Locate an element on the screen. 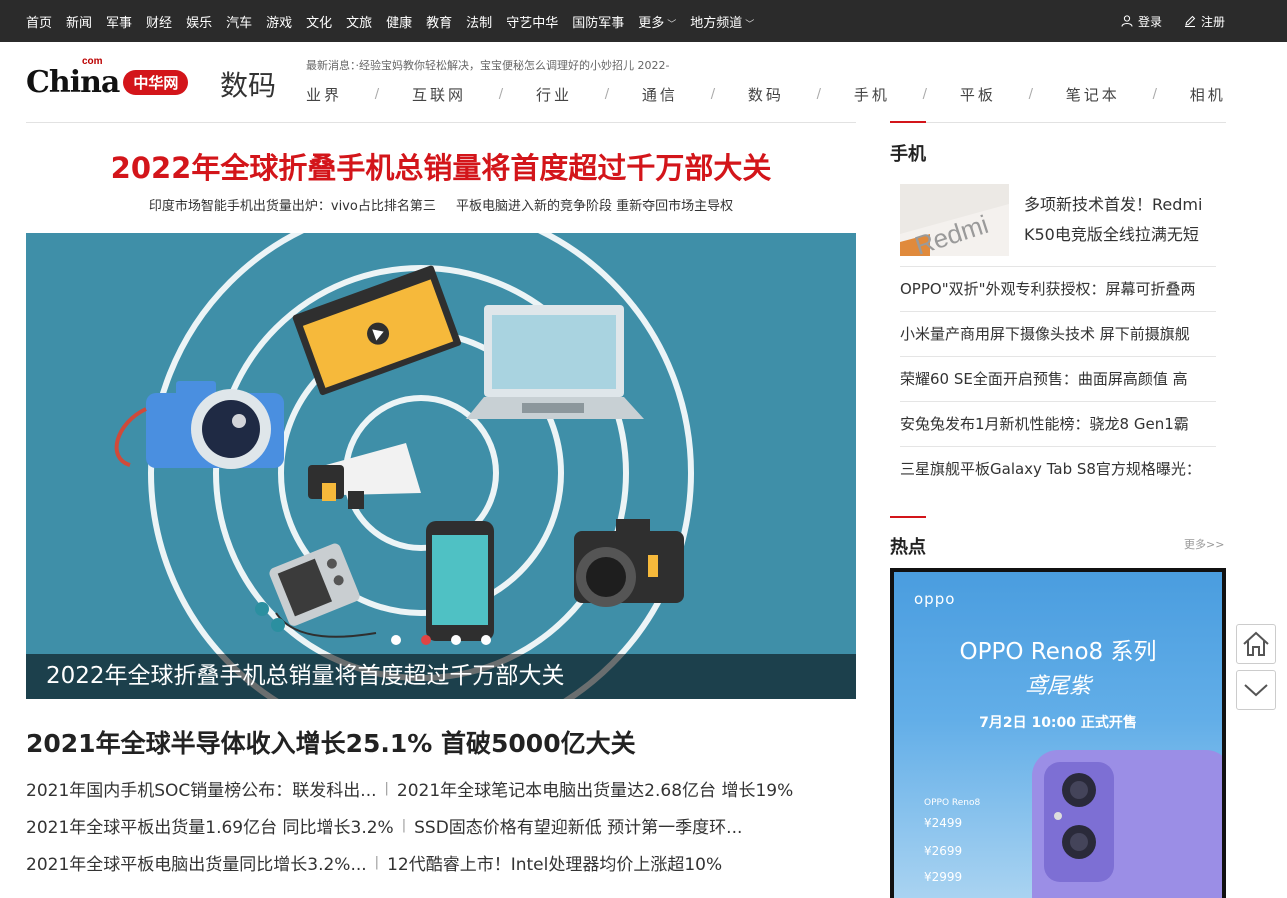 Image resolution: width=1287 pixels, height=898 pixels. top-headline: 2022年全球折叠手机总销量将首度超过千万部大关 is located at coordinates (441, 166).